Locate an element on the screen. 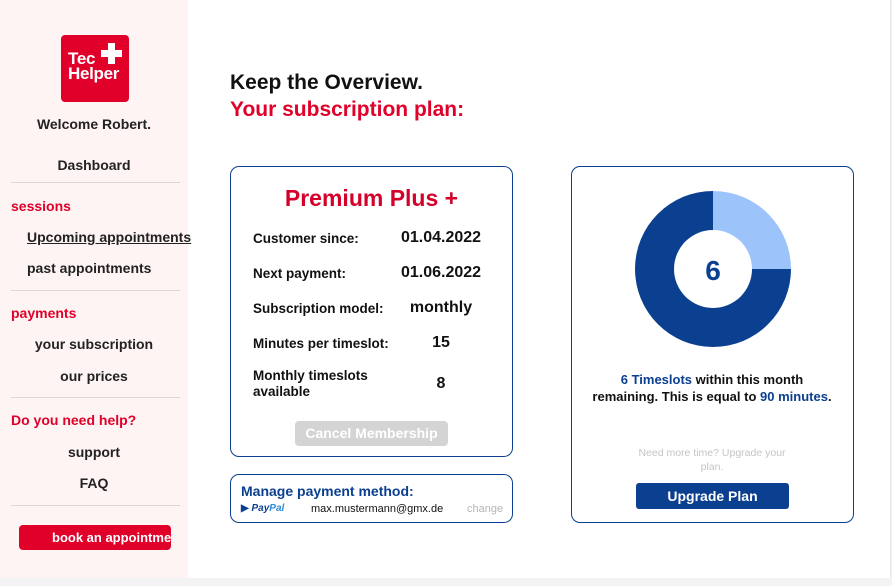 Image resolution: width=892 pixels, height=586 pixels. next-payment-label: Next payment: is located at coordinates (300, 273).